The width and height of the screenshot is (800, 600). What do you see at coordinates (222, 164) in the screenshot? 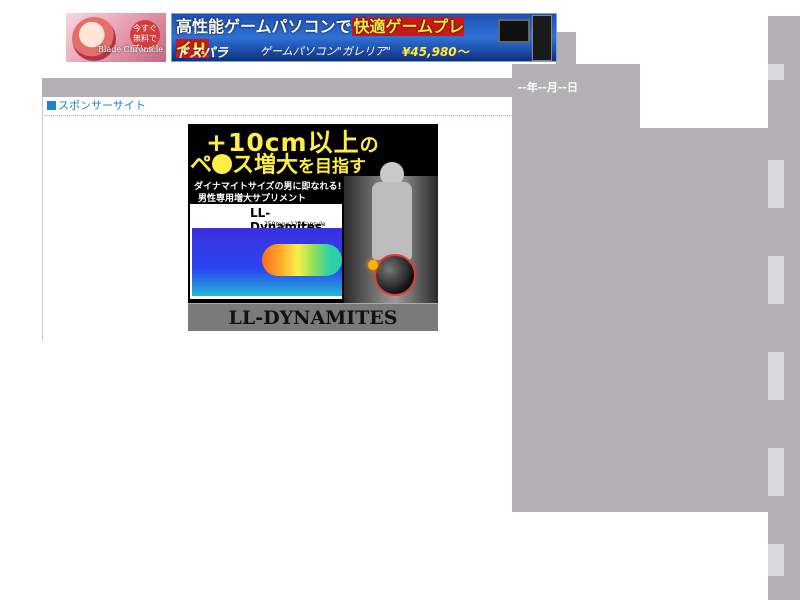
I see `censor-dot-icon` at bounding box center [222, 164].